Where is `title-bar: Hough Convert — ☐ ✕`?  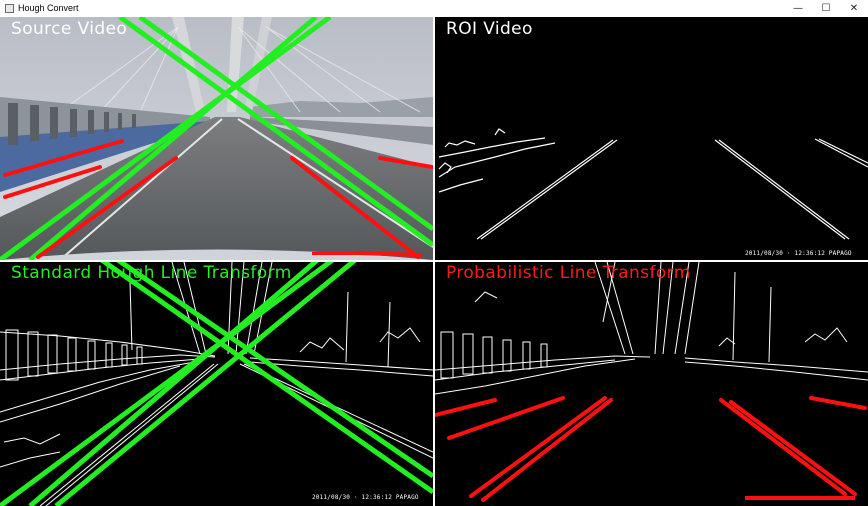
title-bar: Hough Convert — ☐ ✕ is located at coordinates (434, 8).